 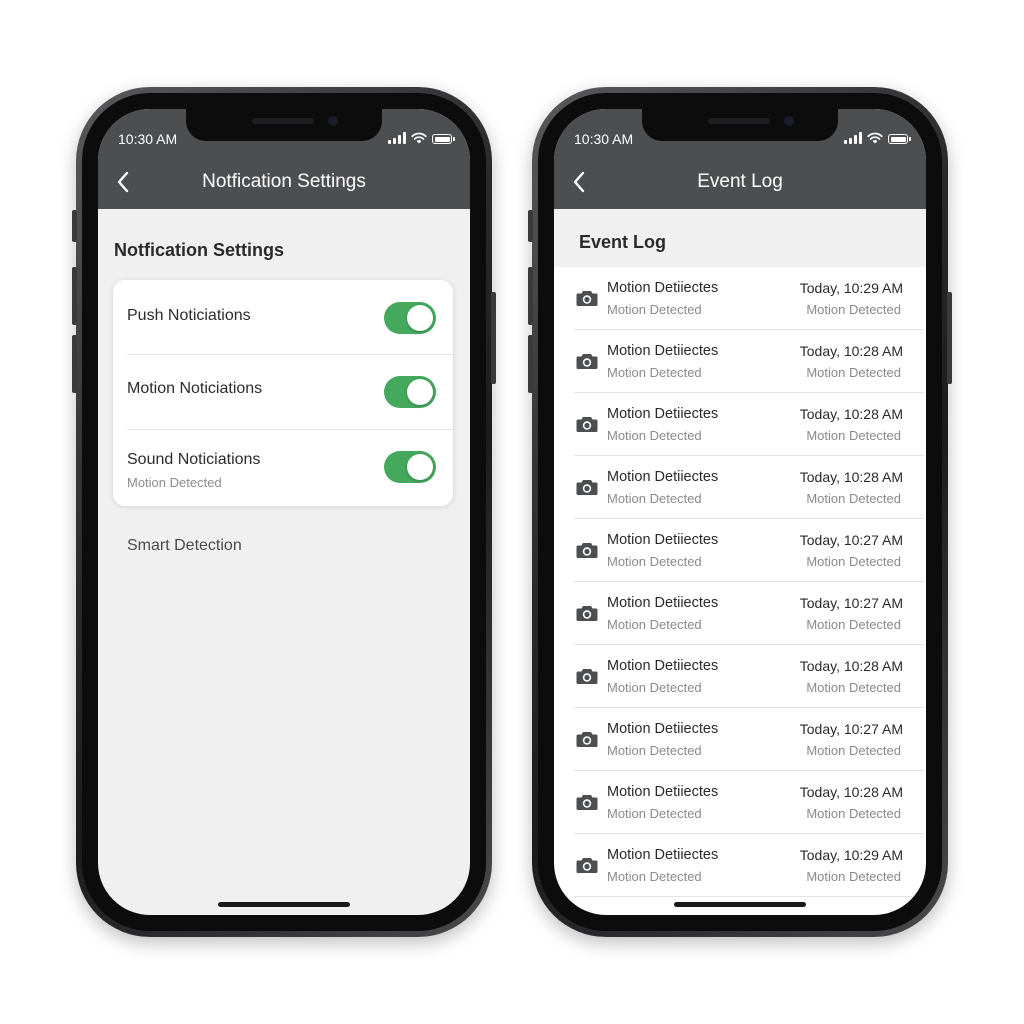 I want to click on motion-notifications-toggle, so click(x=410, y=392).